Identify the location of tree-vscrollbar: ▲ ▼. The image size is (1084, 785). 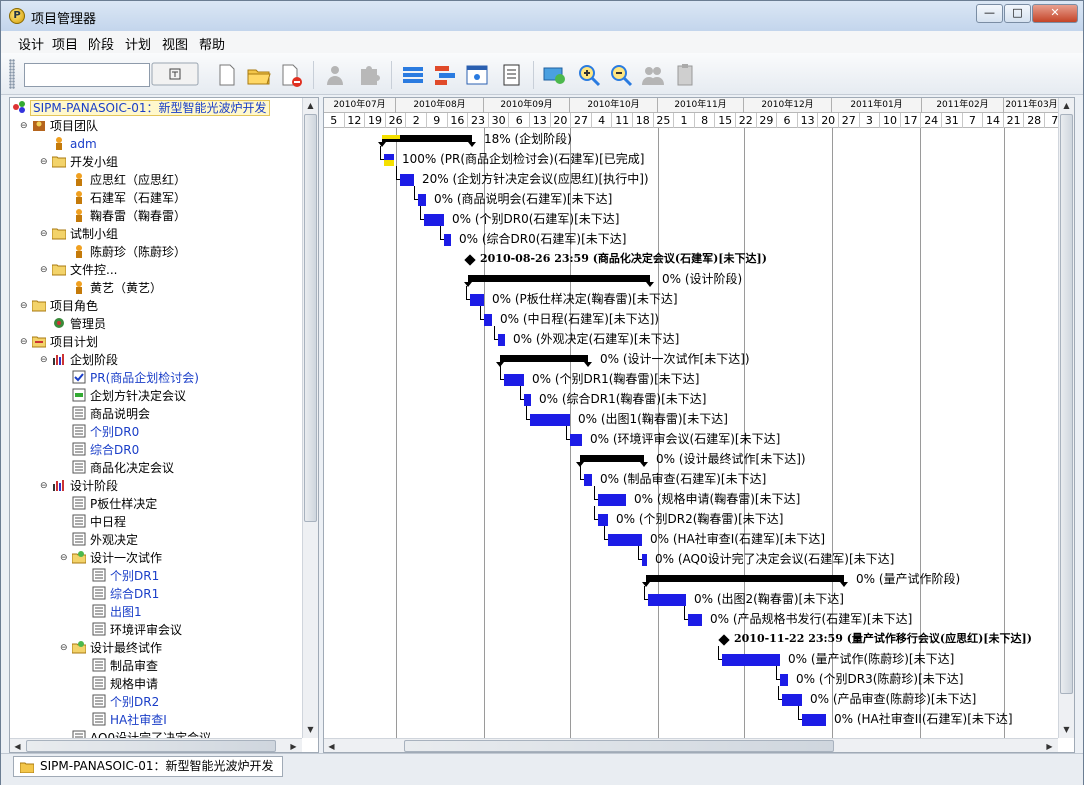
(310, 418).